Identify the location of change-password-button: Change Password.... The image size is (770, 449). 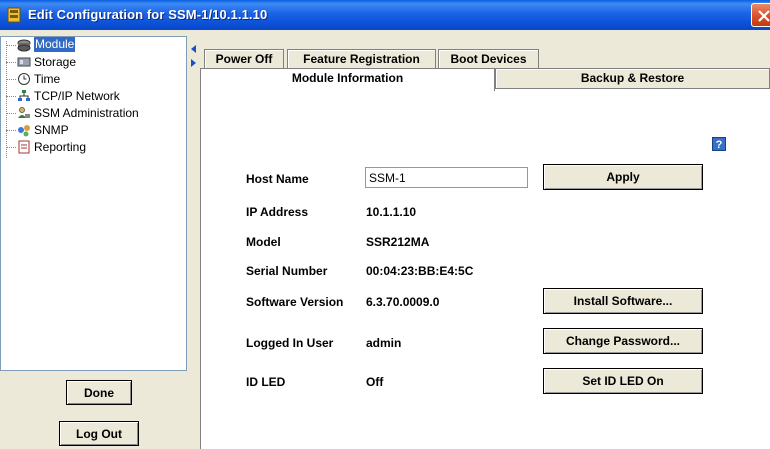
(623, 341).